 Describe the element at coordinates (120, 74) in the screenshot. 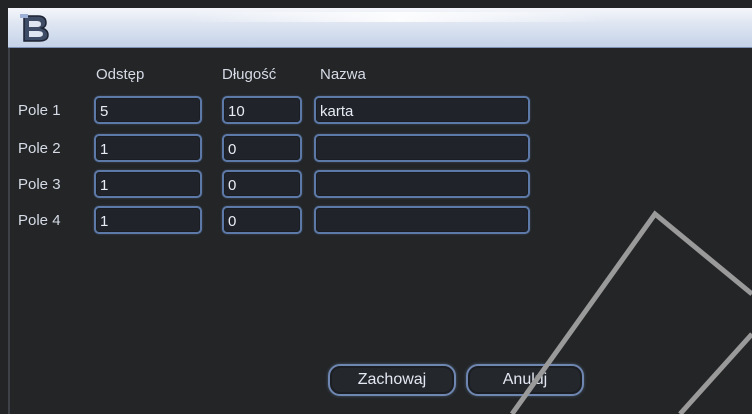

I see `header-offset: Odstęp` at that location.